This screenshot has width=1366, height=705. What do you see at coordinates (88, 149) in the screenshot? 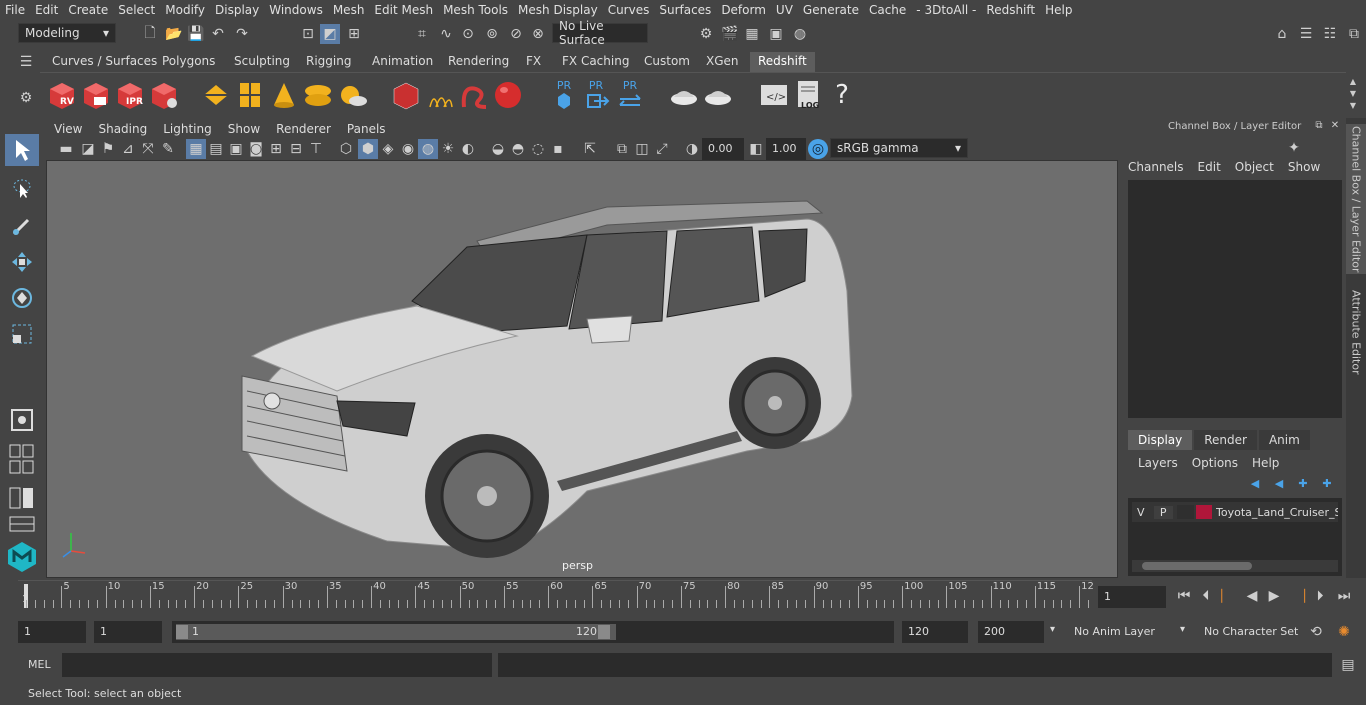
I see `camera-attributes-icon: ◪` at bounding box center [88, 149].